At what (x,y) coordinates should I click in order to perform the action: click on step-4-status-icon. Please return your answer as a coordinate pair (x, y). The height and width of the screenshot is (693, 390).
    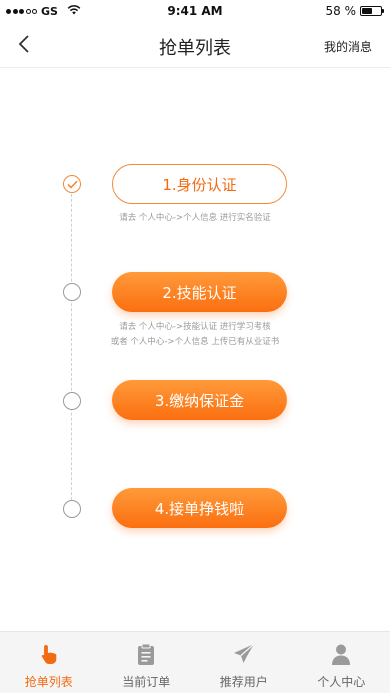
    Looking at the image, I should click on (72, 509).